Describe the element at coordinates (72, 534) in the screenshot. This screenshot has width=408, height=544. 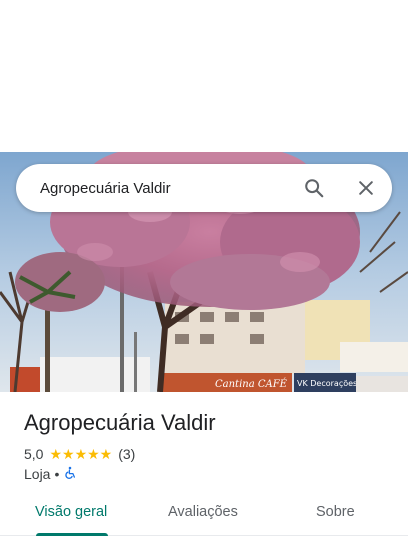
I see `active-tab-indicator` at that location.